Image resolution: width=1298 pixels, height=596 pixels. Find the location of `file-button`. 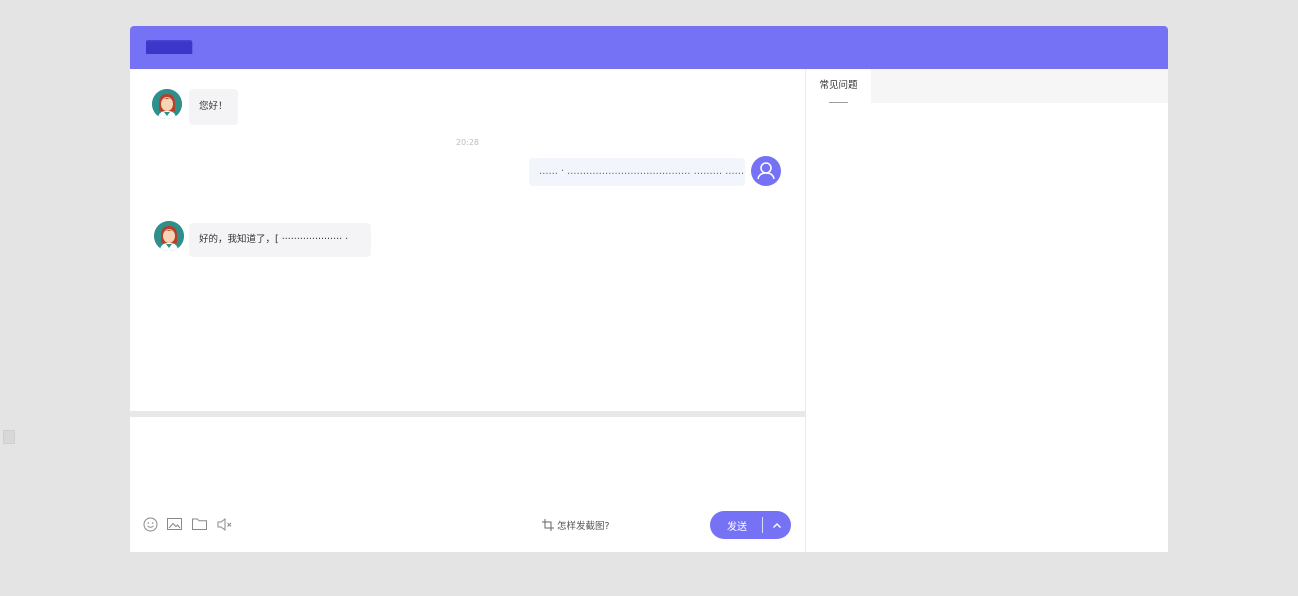

file-button is located at coordinates (199, 524).